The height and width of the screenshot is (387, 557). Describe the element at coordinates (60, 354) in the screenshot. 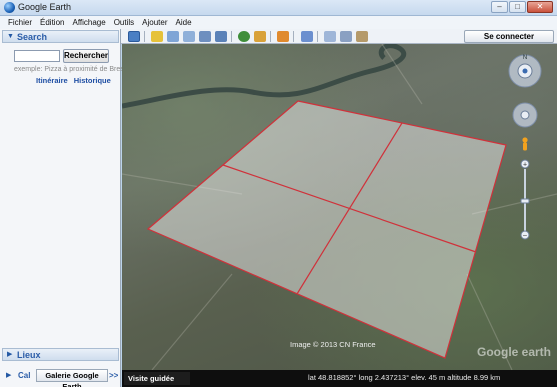

I see `places-panel-header: ▶ Lieux` at that location.